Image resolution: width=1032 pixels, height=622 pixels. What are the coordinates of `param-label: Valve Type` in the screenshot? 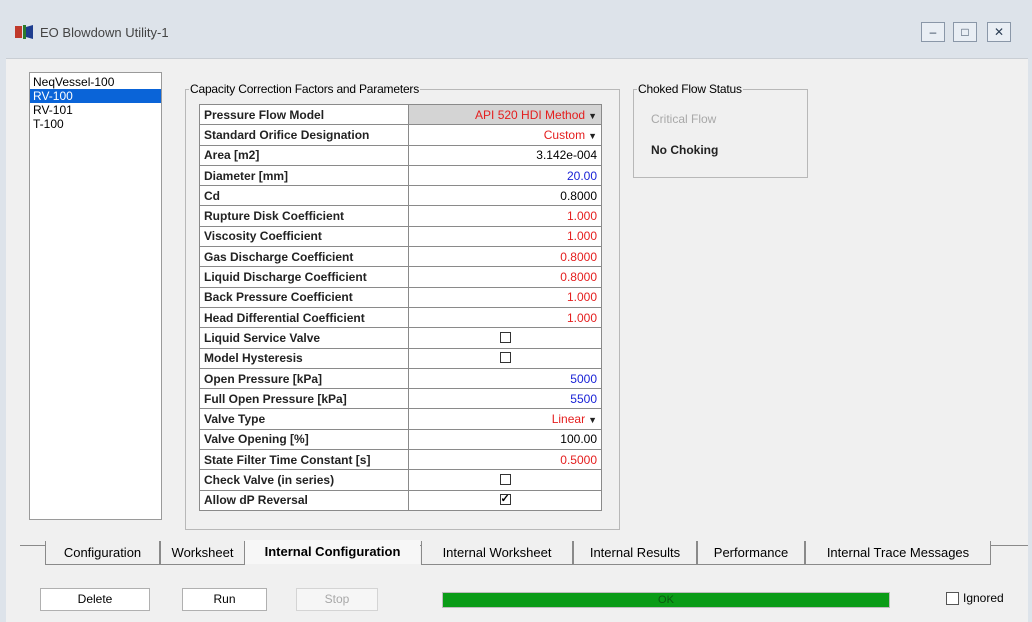 It's located at (304, 419).